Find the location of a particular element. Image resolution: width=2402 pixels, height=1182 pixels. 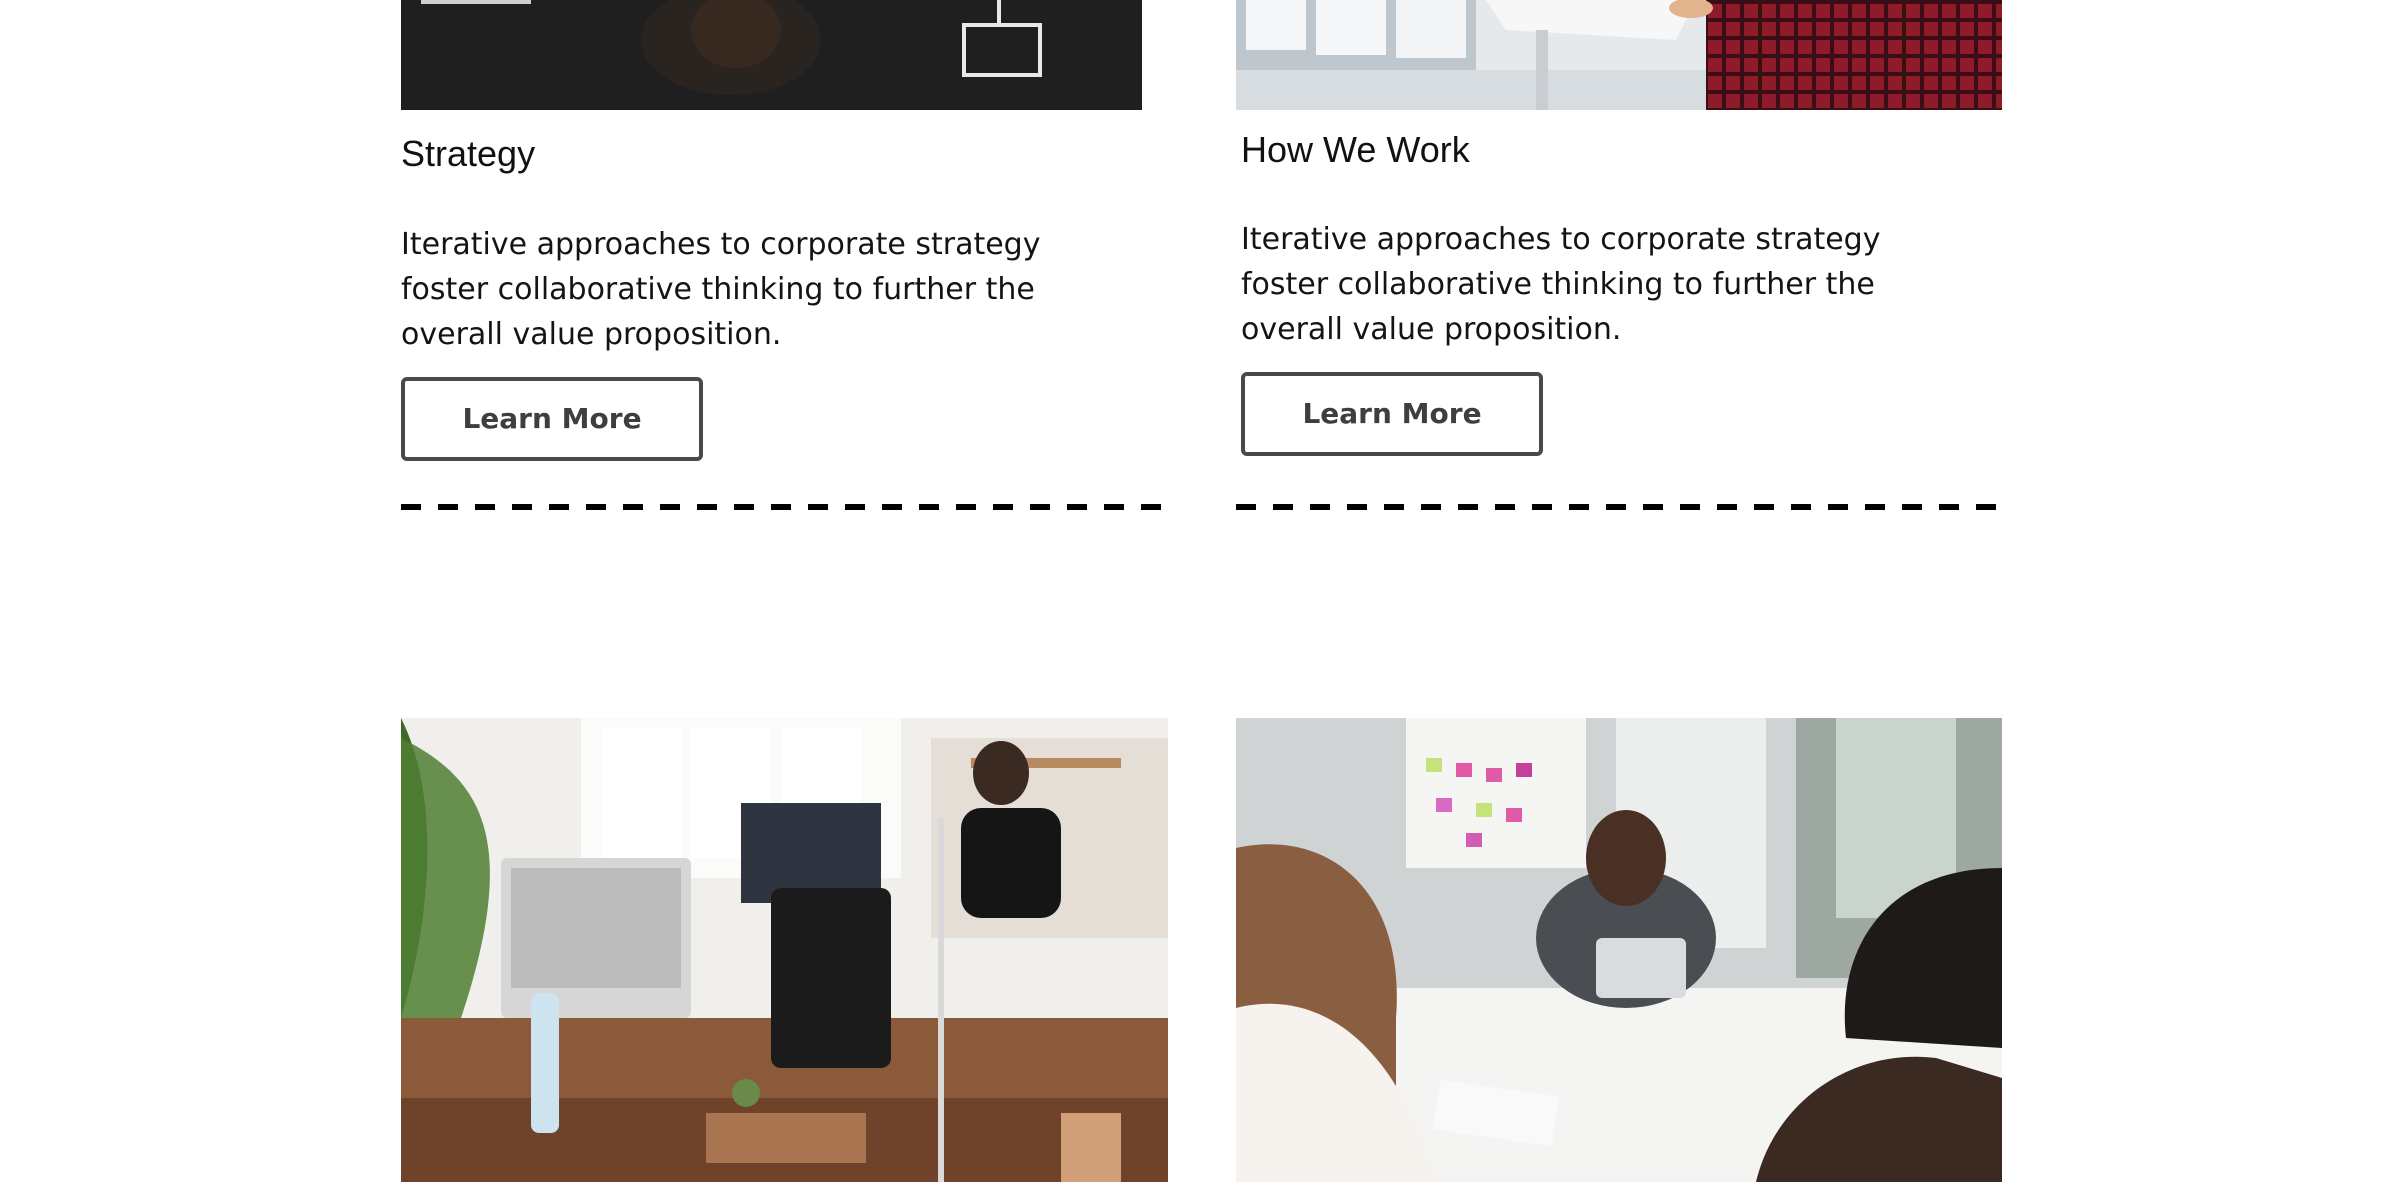

strategy-image is located at coordinates (771, 55).